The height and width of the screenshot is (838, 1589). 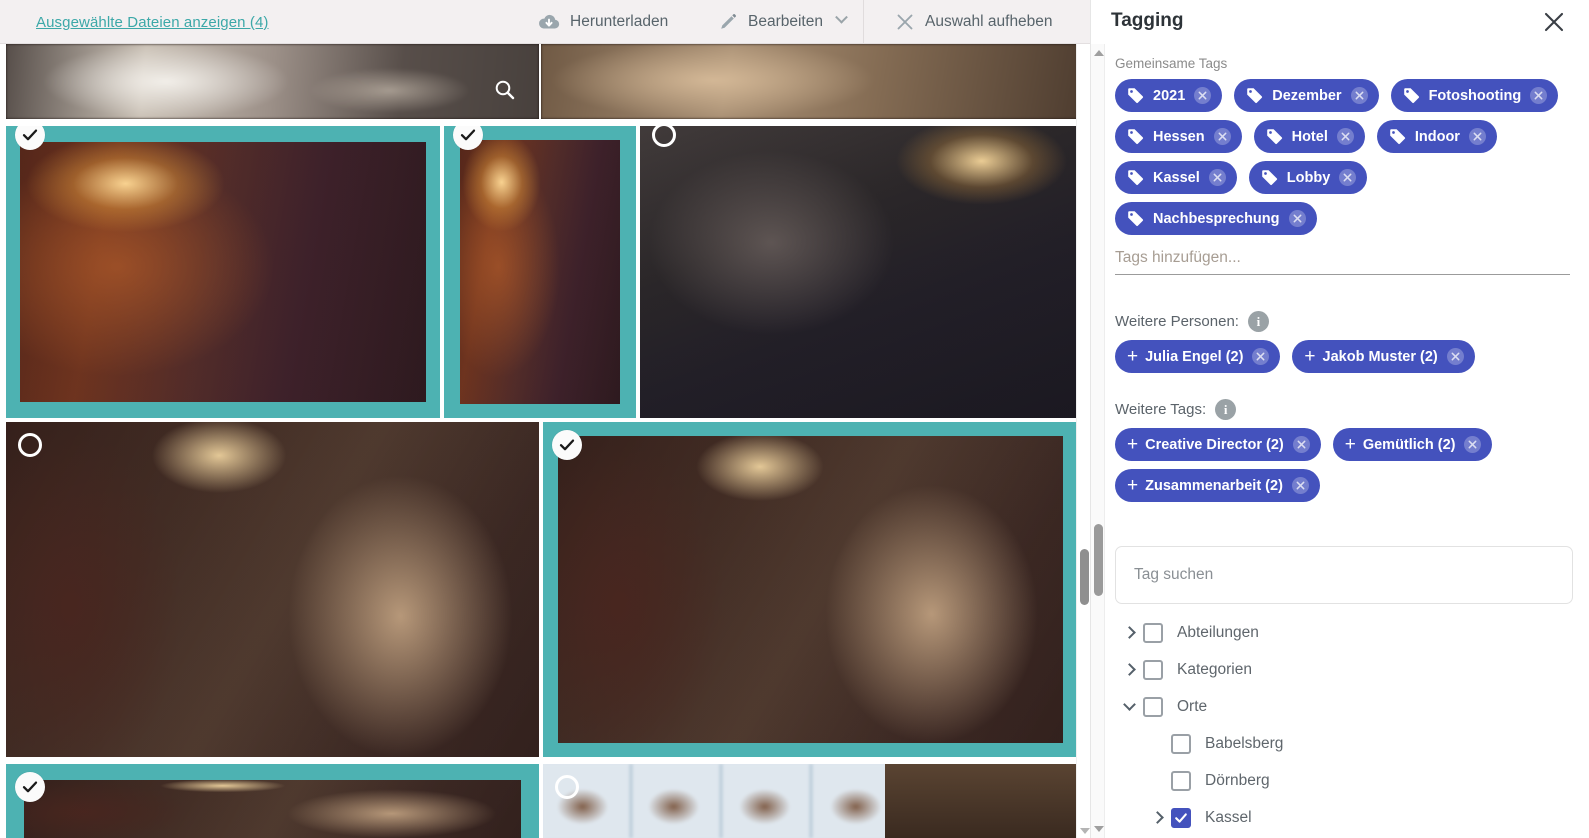 I want to click on tag-label: 2021, so click(x=1169, y=95).